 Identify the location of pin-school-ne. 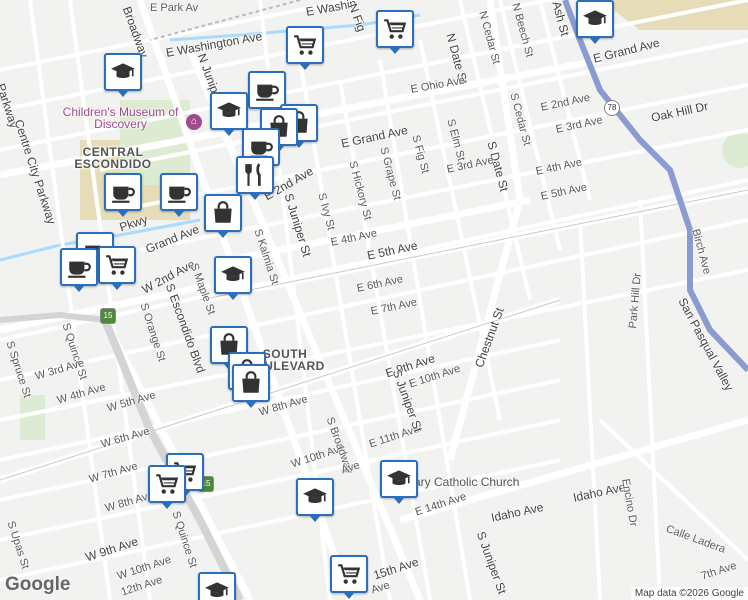
(595, 22).